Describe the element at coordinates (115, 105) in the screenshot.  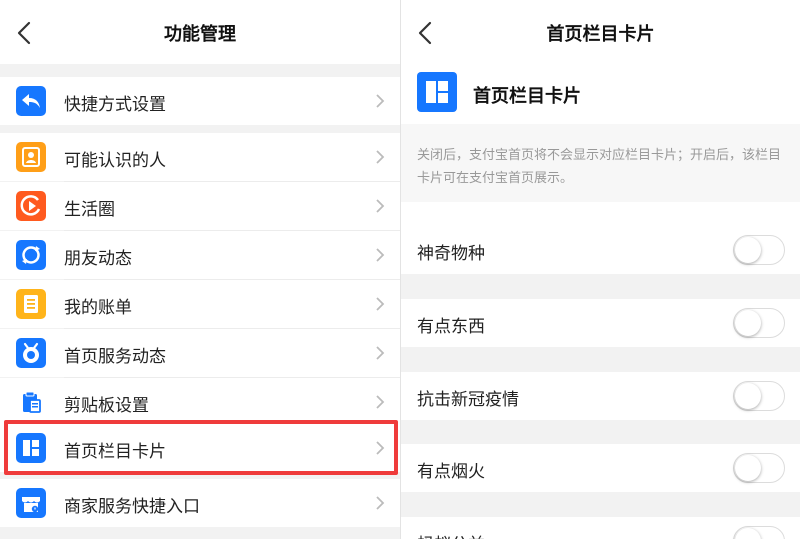
I see `menu-item-label: 快捷方式设置` at that location.